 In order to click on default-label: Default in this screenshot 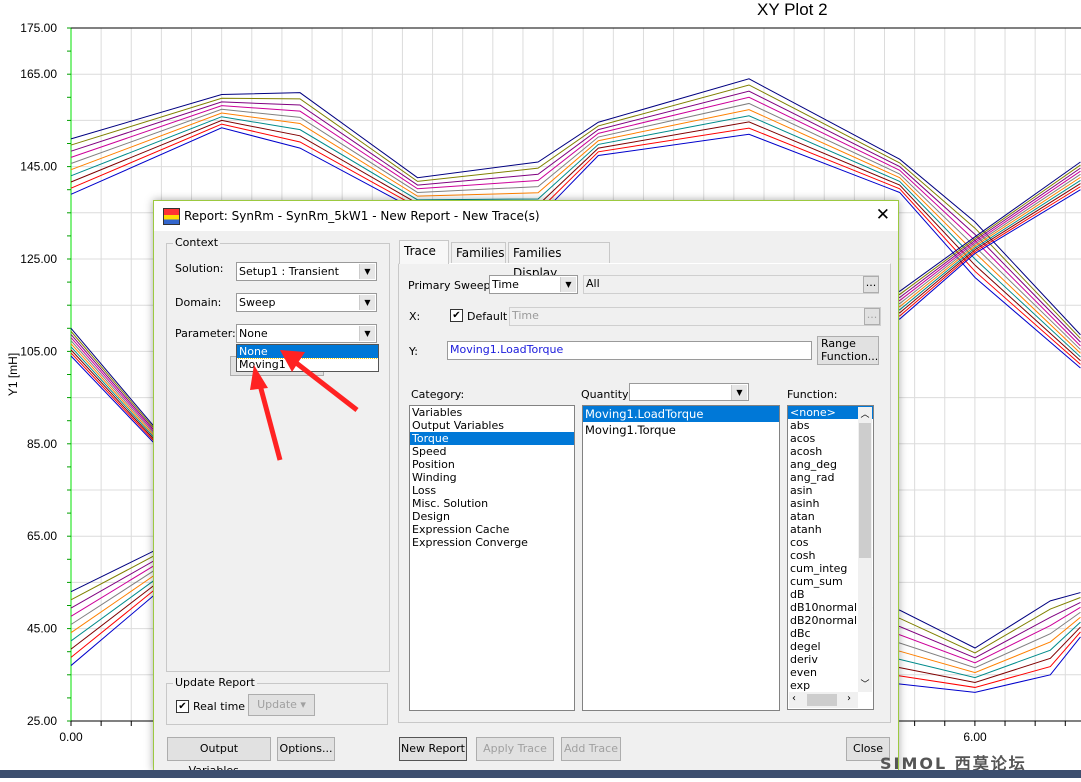, I will do `click(487, 316)`.